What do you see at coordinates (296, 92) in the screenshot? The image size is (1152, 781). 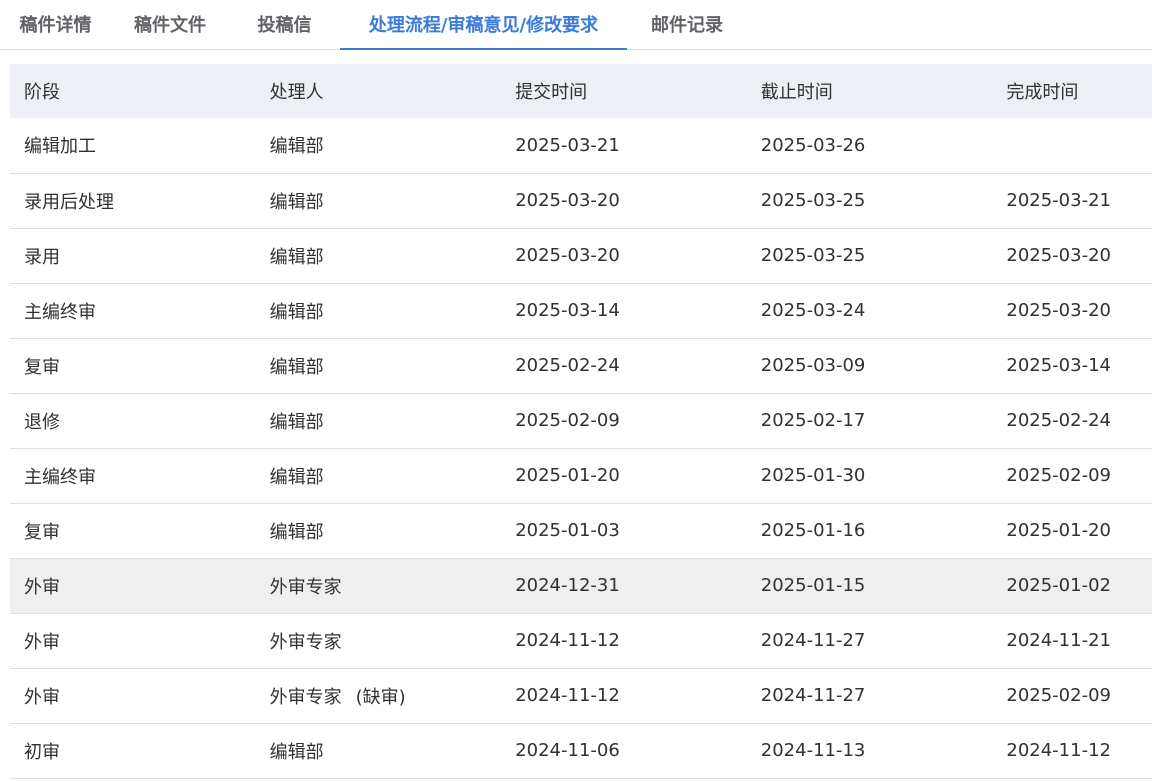 I see `column-header-handler: 处理人` at bounding box center [296, 92].